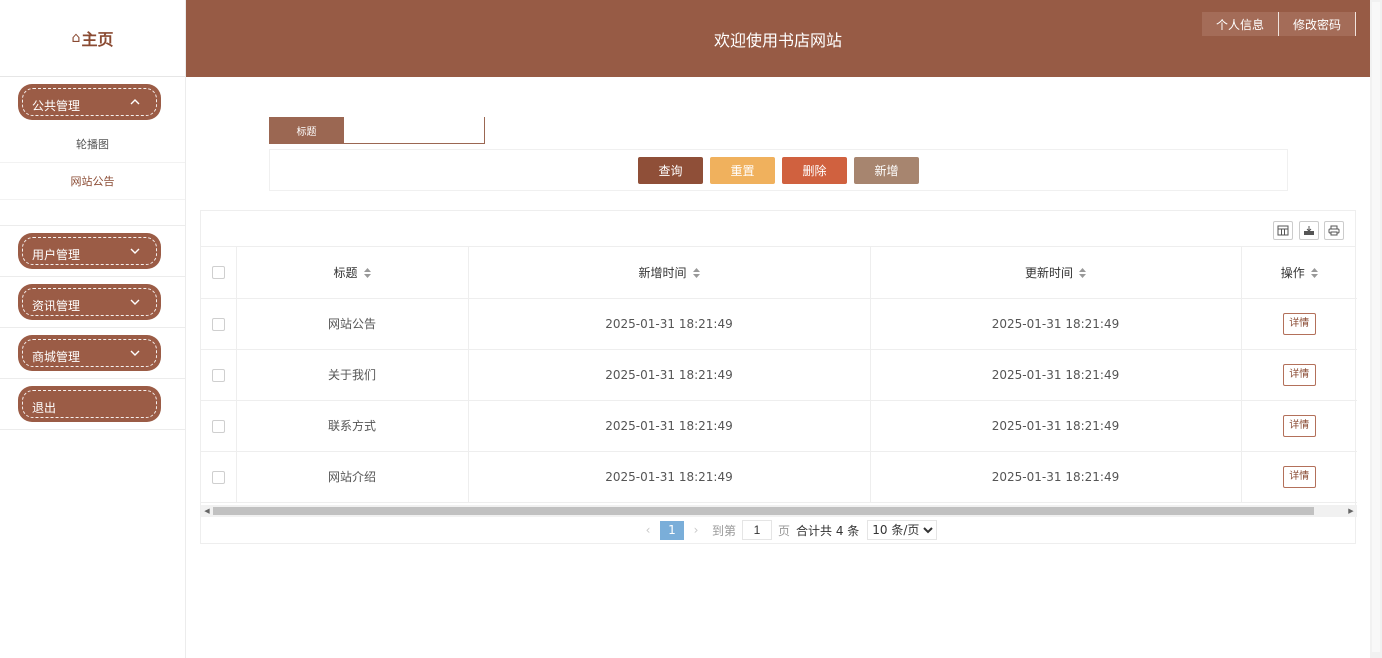 The width and height of the screenshot is (1382, 658). I want to click on menu-group-mall: 商城管理, so click(92, 353).